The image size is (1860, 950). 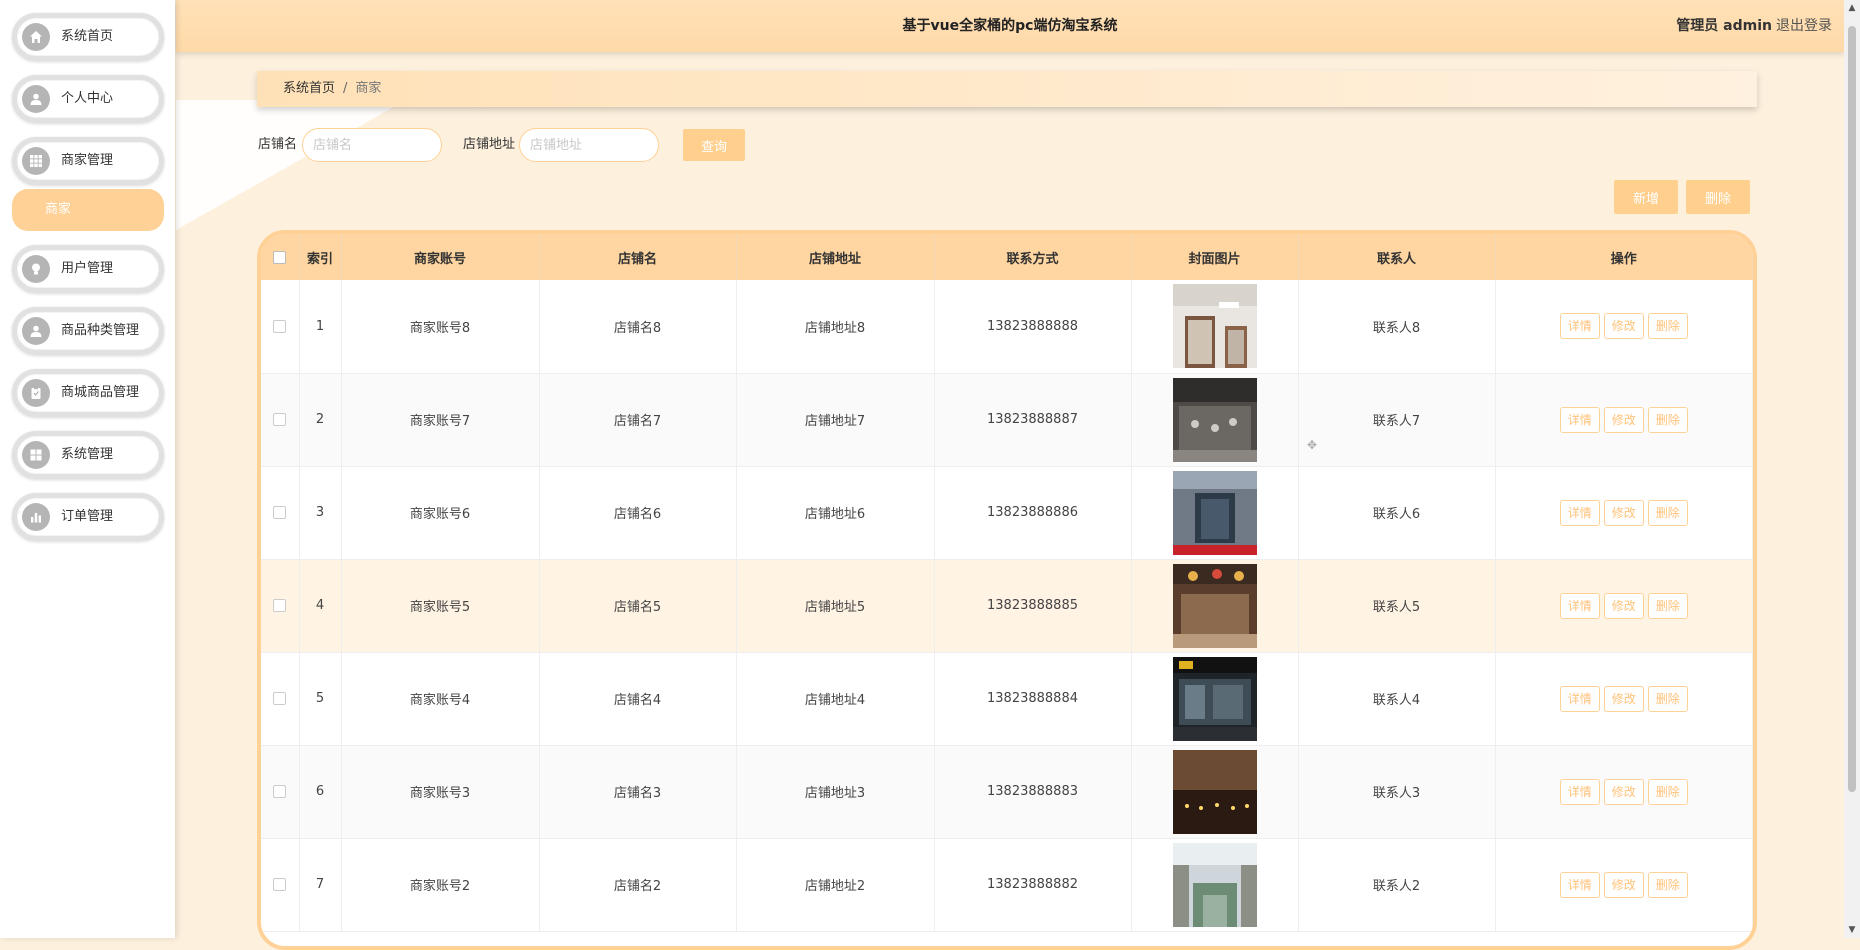 What do you see at coordinates (714, 145) in the screenshot?
I see `query-button: 查询` at bounding box center [714, 145].